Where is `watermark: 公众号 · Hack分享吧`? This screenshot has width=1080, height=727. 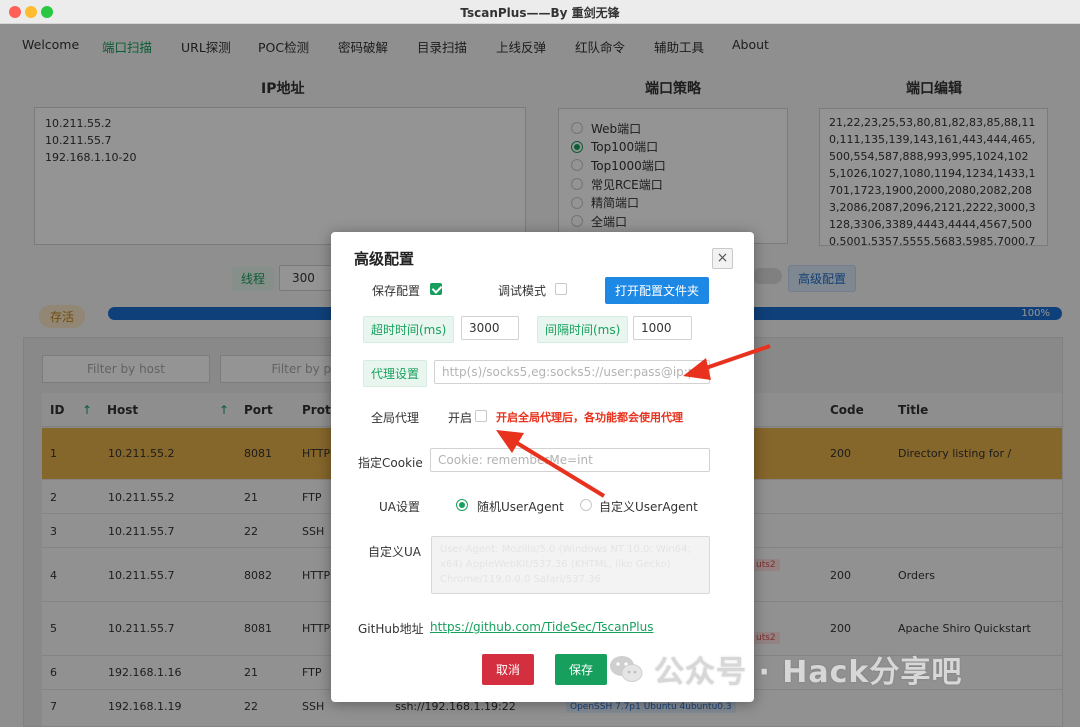 watermark: 公众号 · Hack分享吧 is located at coordinates (785, 669).